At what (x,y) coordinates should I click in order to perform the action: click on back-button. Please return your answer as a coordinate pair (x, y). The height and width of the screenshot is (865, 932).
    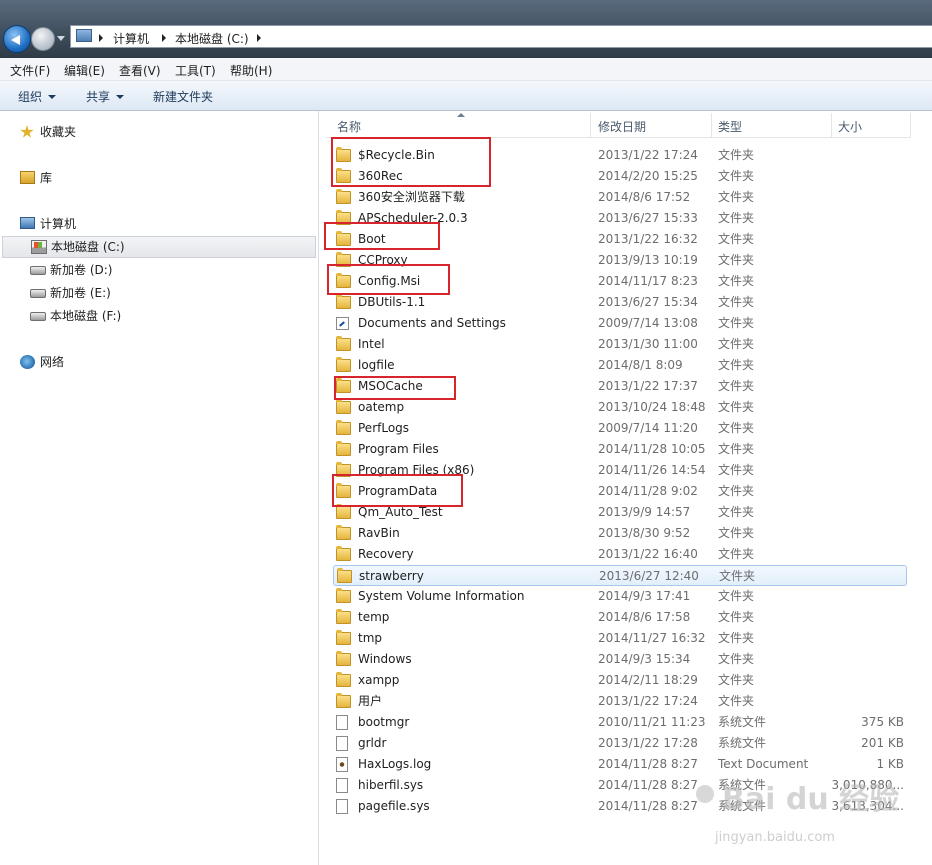
    Looking at the image, I should click on (17, 39).